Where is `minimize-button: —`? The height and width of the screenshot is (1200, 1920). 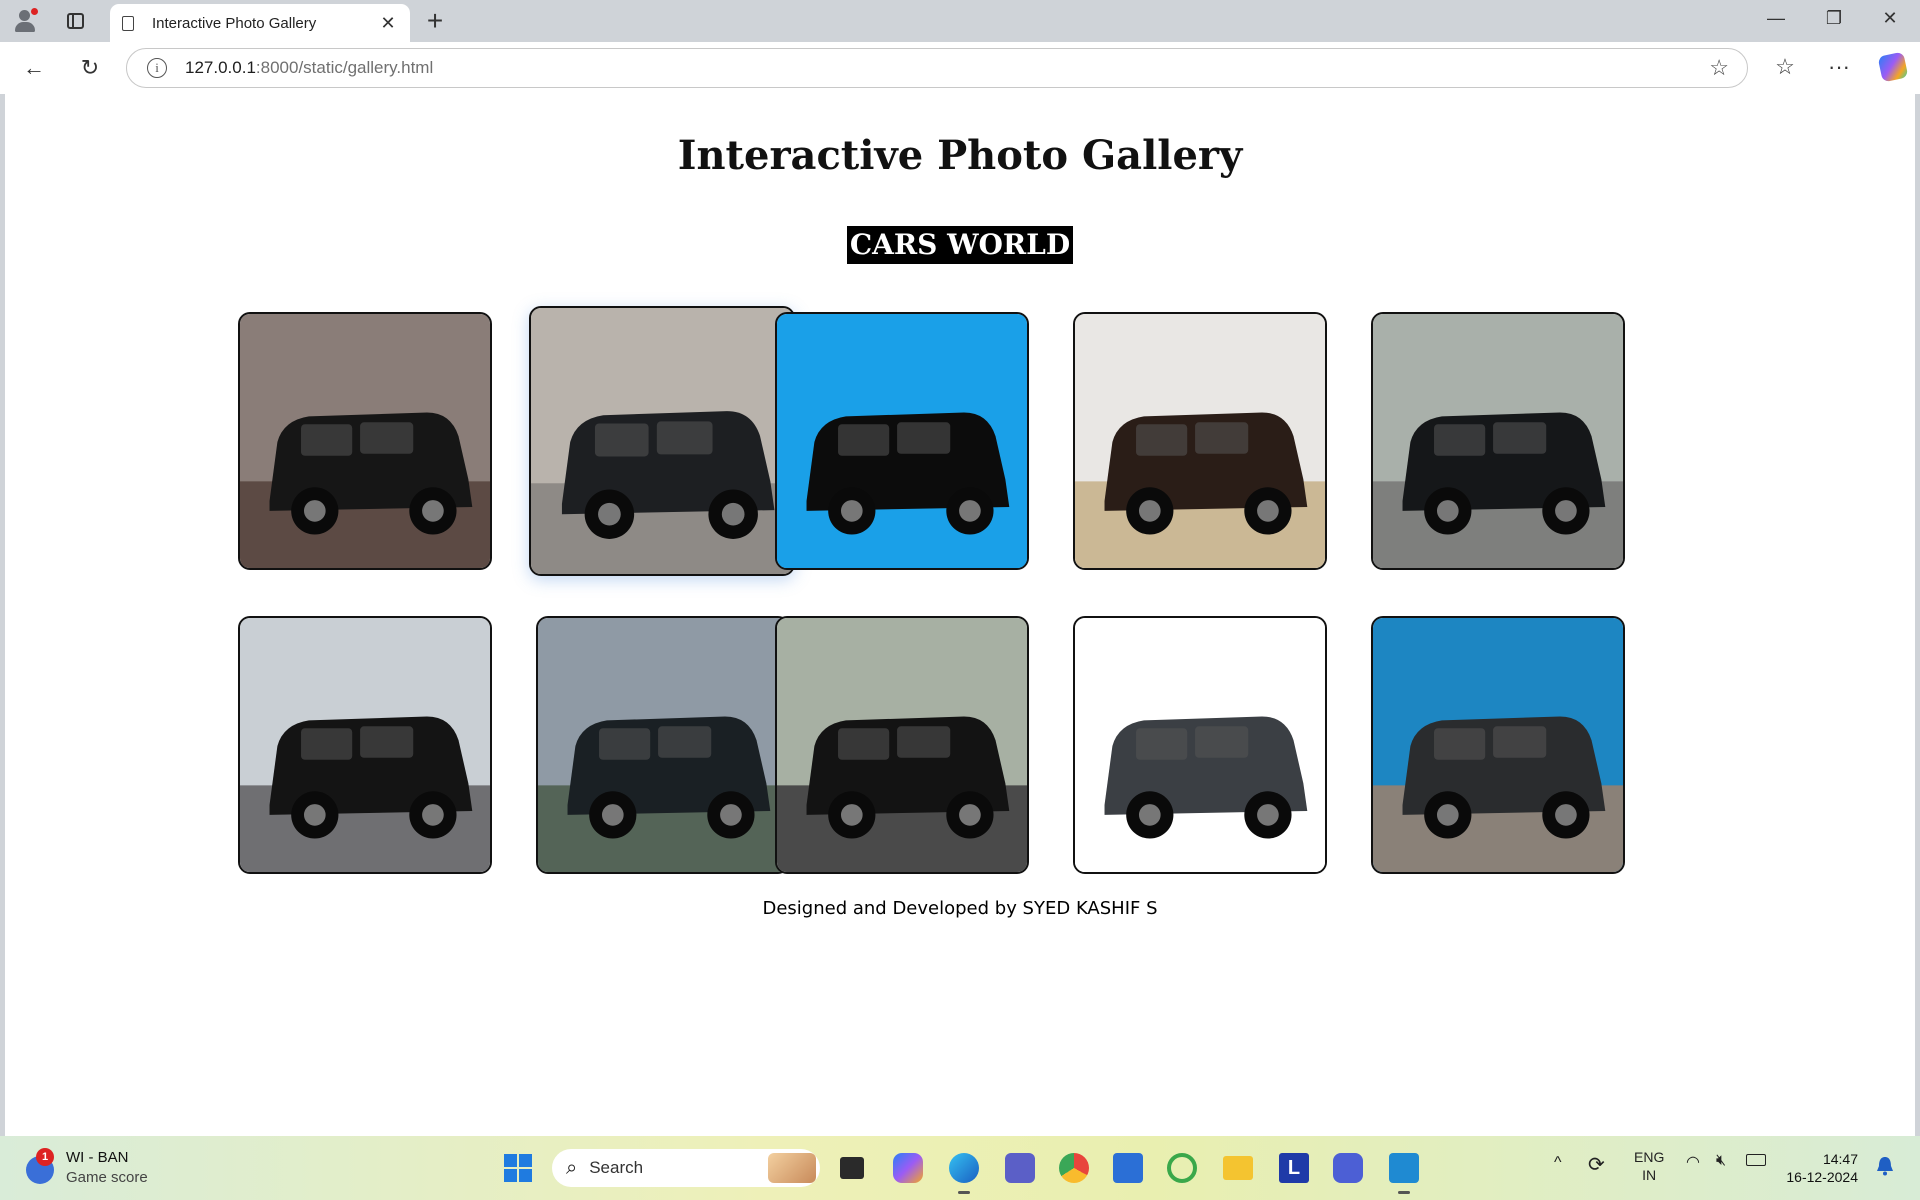
minimize-button: — is located at coordinates (1776, 18).